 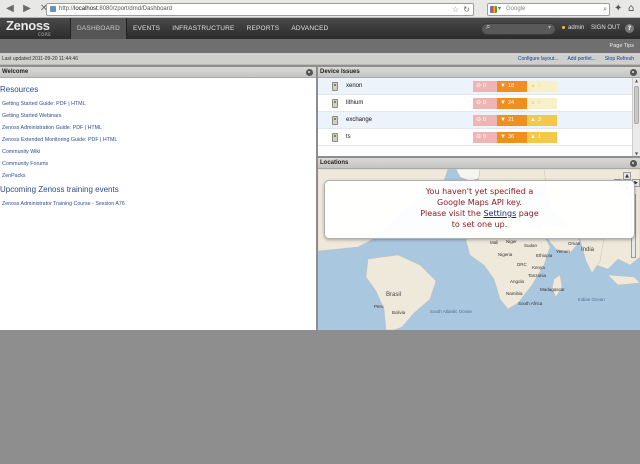 What do you see at coordinates (618, 8) in the screenshot?
I see `addon-icon: ✦` at bounding box center [618, 8].